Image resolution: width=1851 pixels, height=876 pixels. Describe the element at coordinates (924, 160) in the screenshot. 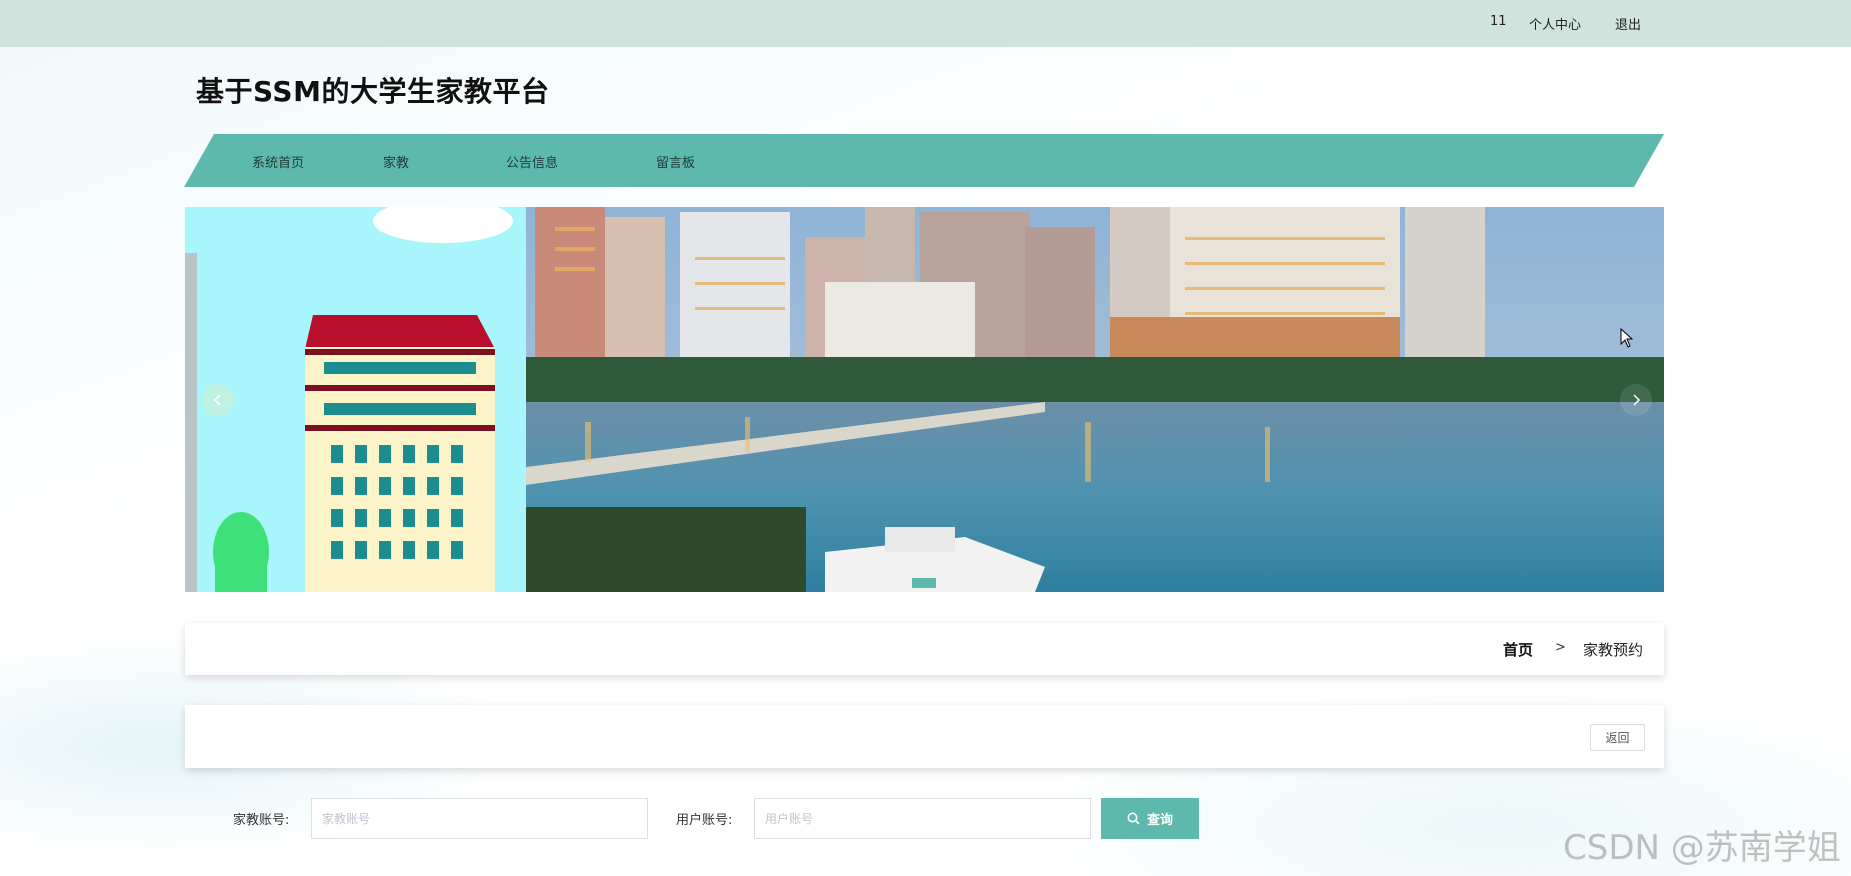

I see `main-nav: 系统首页 家教 公告信息 留言板` at that location.